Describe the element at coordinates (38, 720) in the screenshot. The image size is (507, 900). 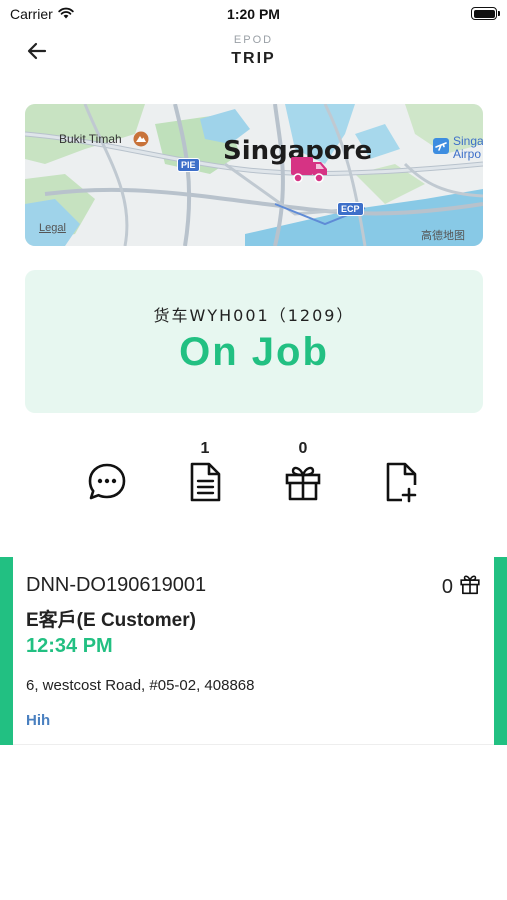
I see `delivery-note: Hih` at that location.